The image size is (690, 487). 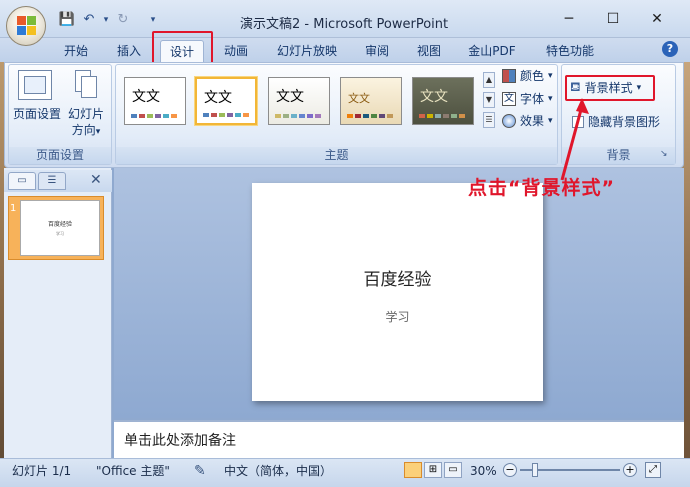 I want to click on thumb-title: 百度经验, so click(x=59, y=224).